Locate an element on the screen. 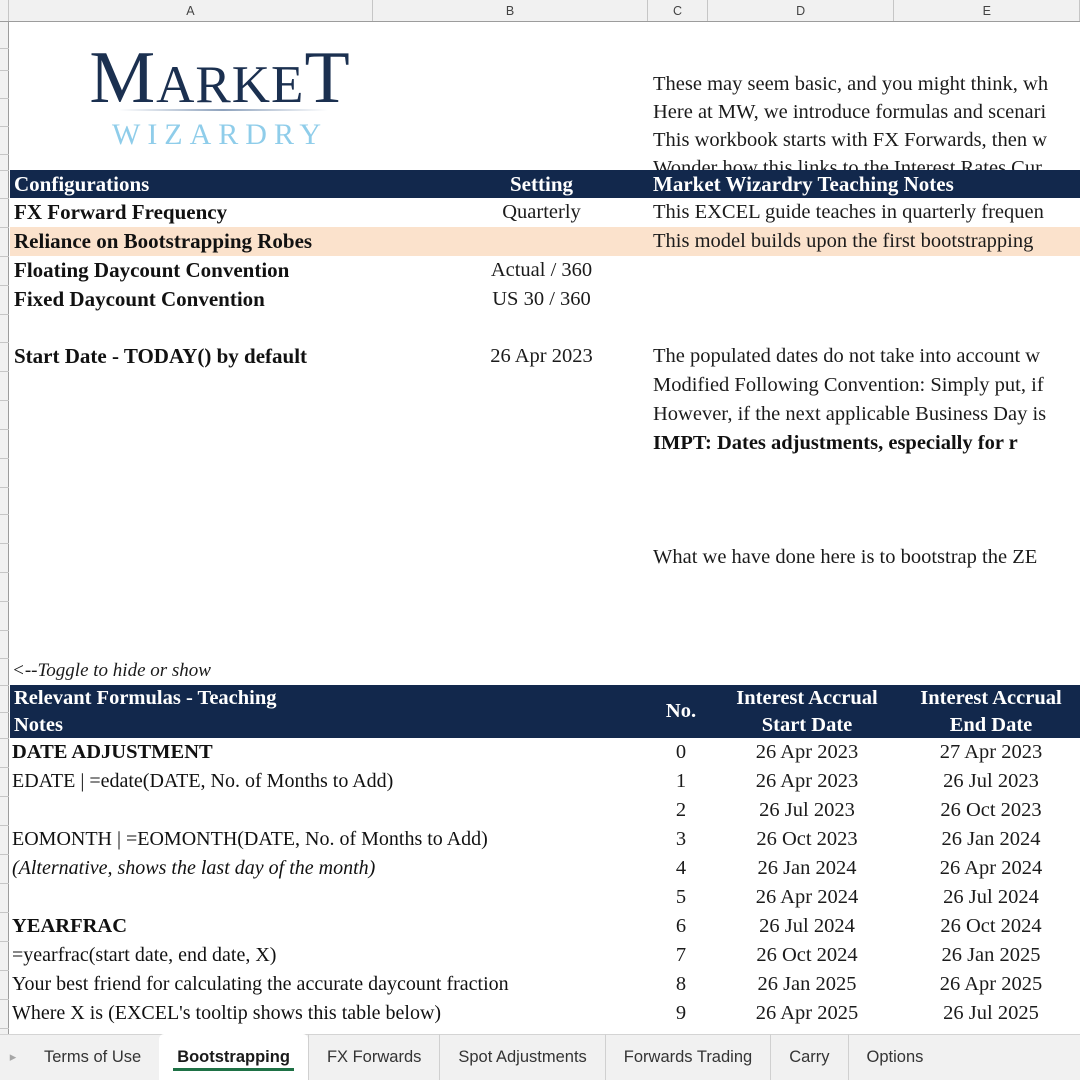  formula-row-start-date: 26 Jul 2023 is located at coordinates (807, 810).